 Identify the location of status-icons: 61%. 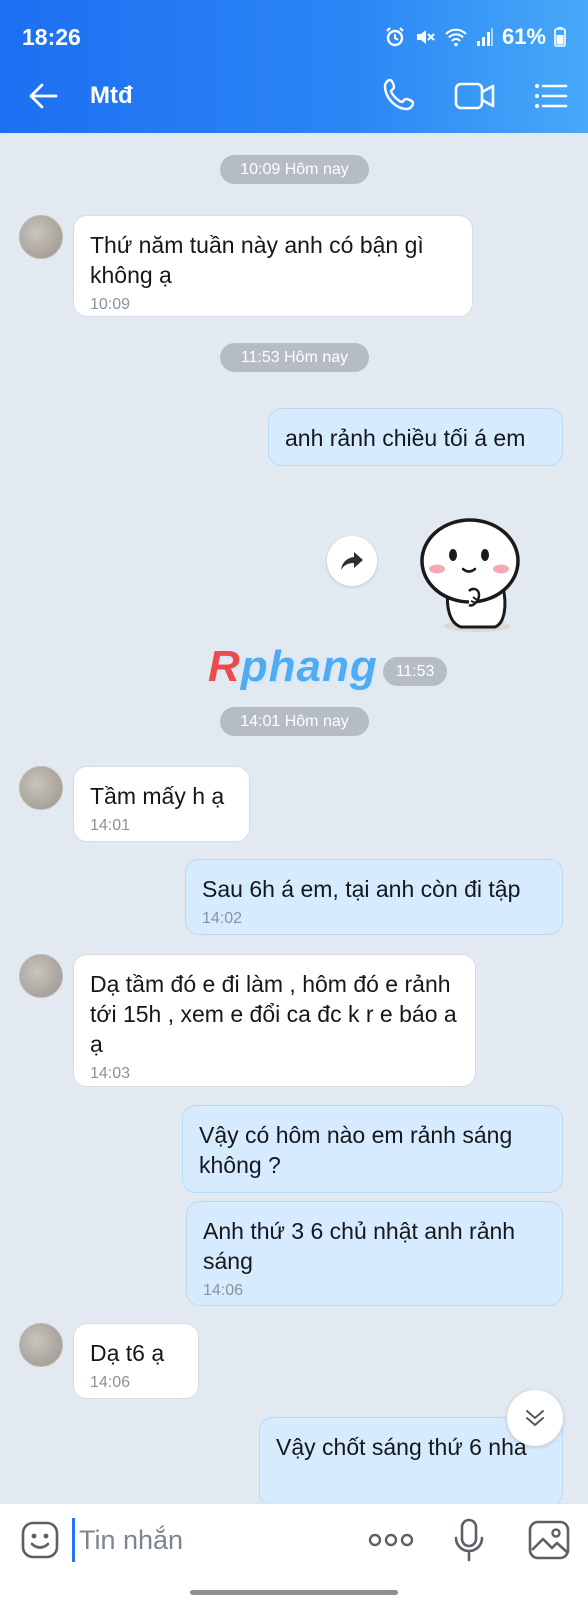
(475, 37).